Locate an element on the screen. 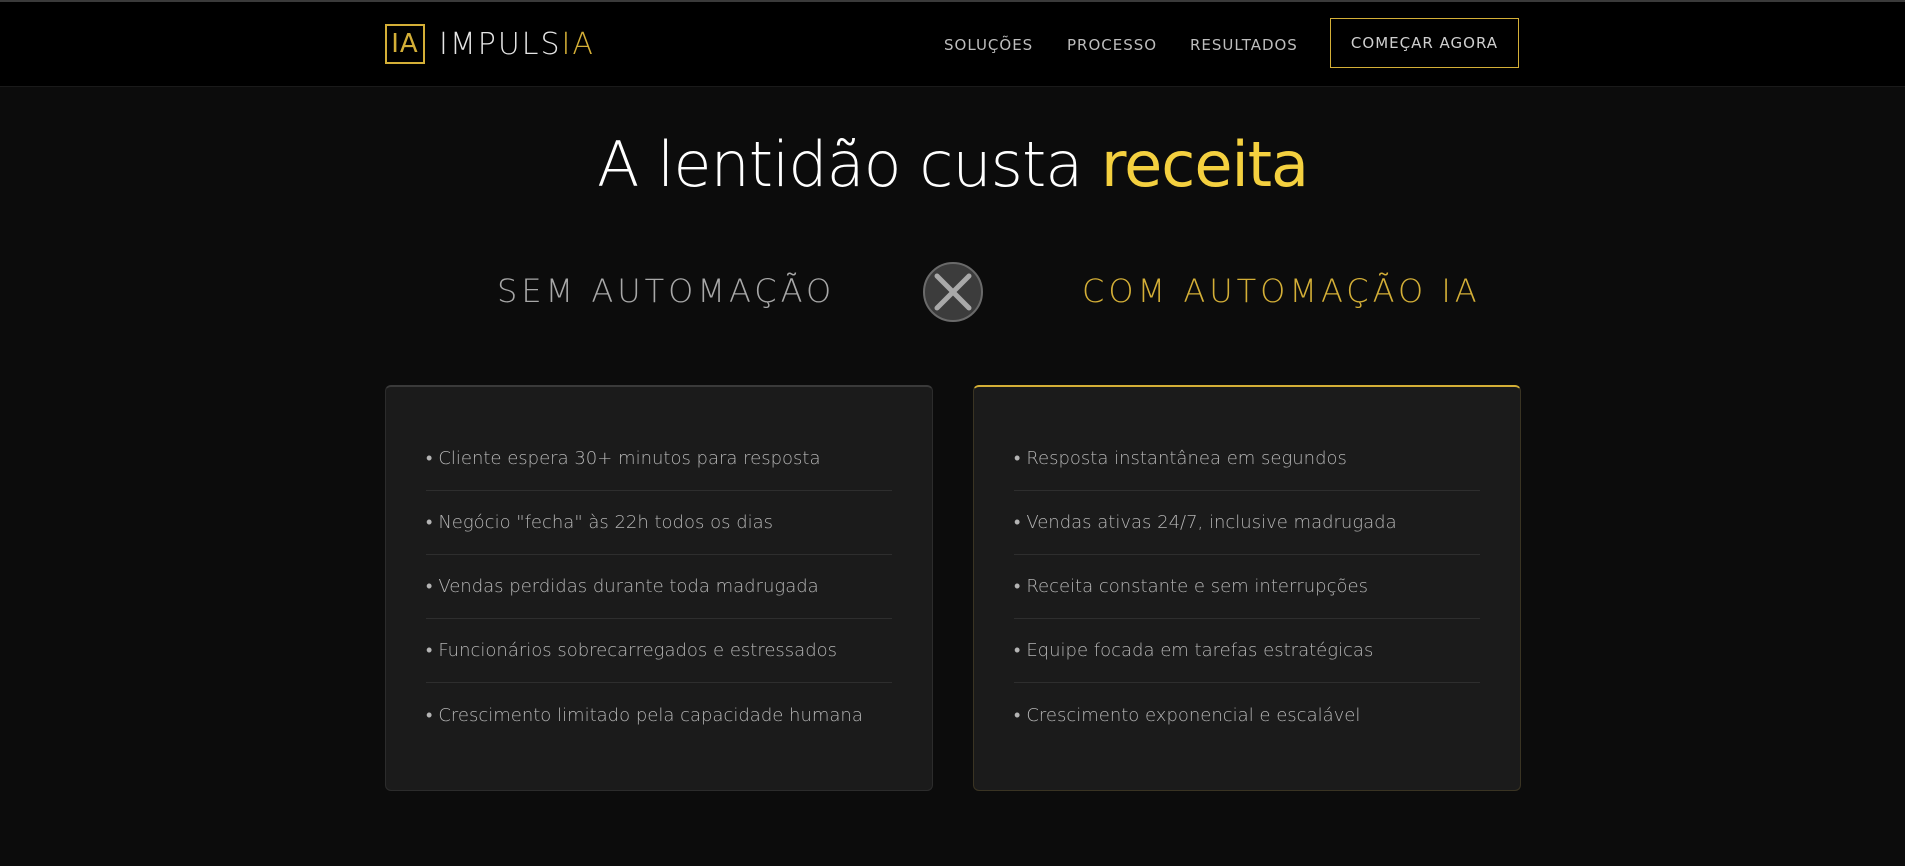 Image resolution: width=1905 pixels, height=866 pixels. list-item: • Negócio "fecha" às 22h todos os dias is located at coordinates (659, 523).